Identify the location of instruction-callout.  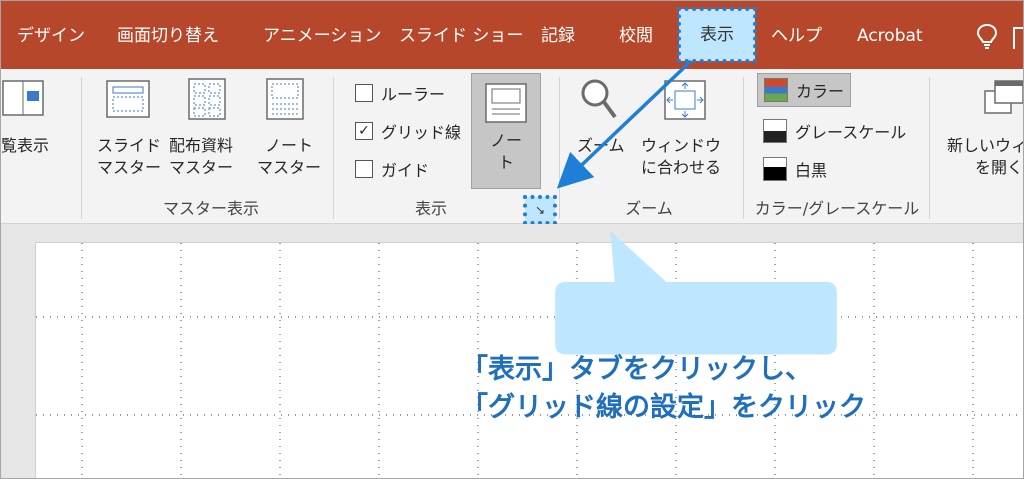
(696, 293).